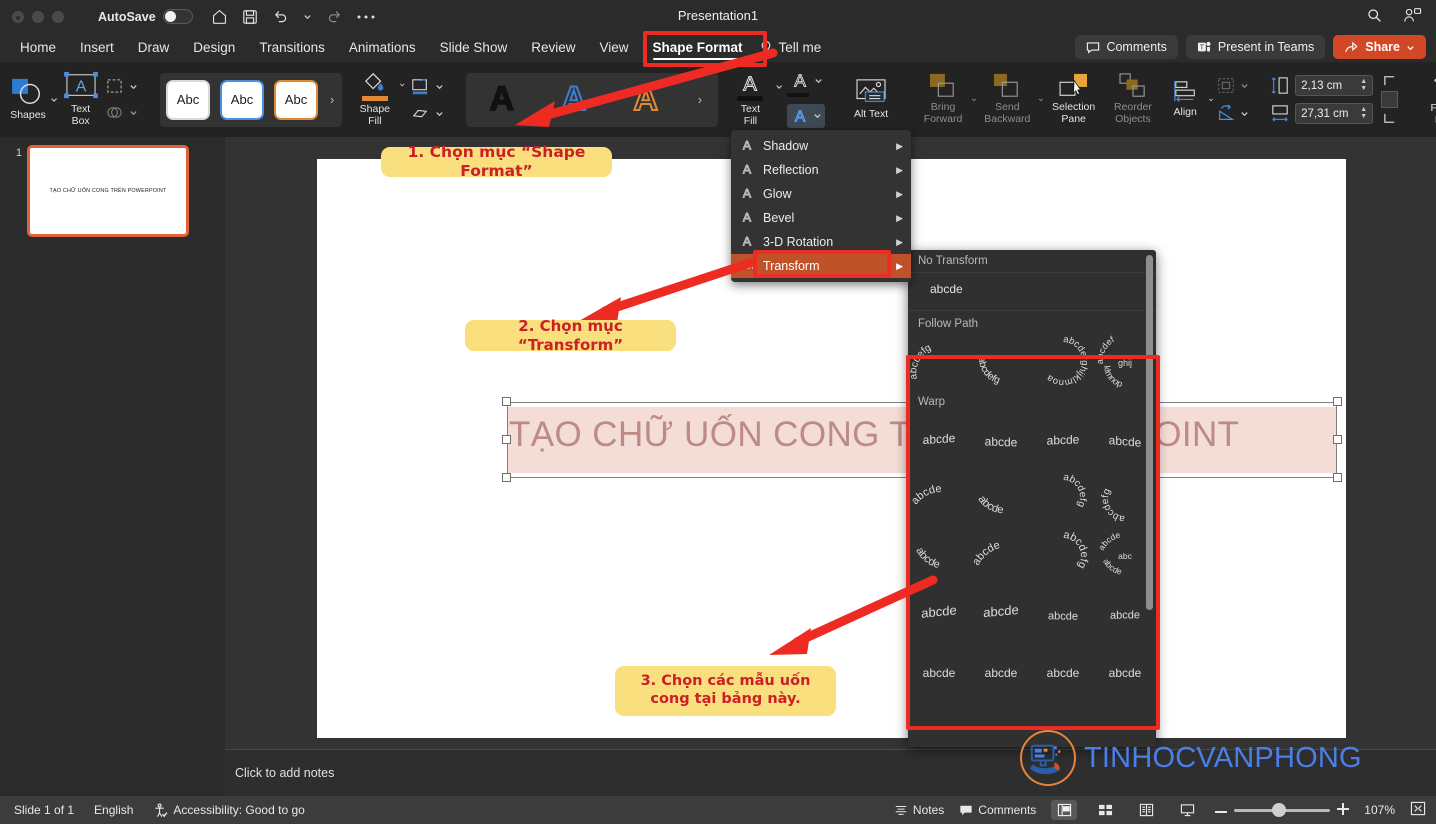 This screenshot has height=824, width=1436. Describe the element at coordinates (1255, 47) in the screenshot. I see `present-in-teams-button: T Present in Teams` at that location.